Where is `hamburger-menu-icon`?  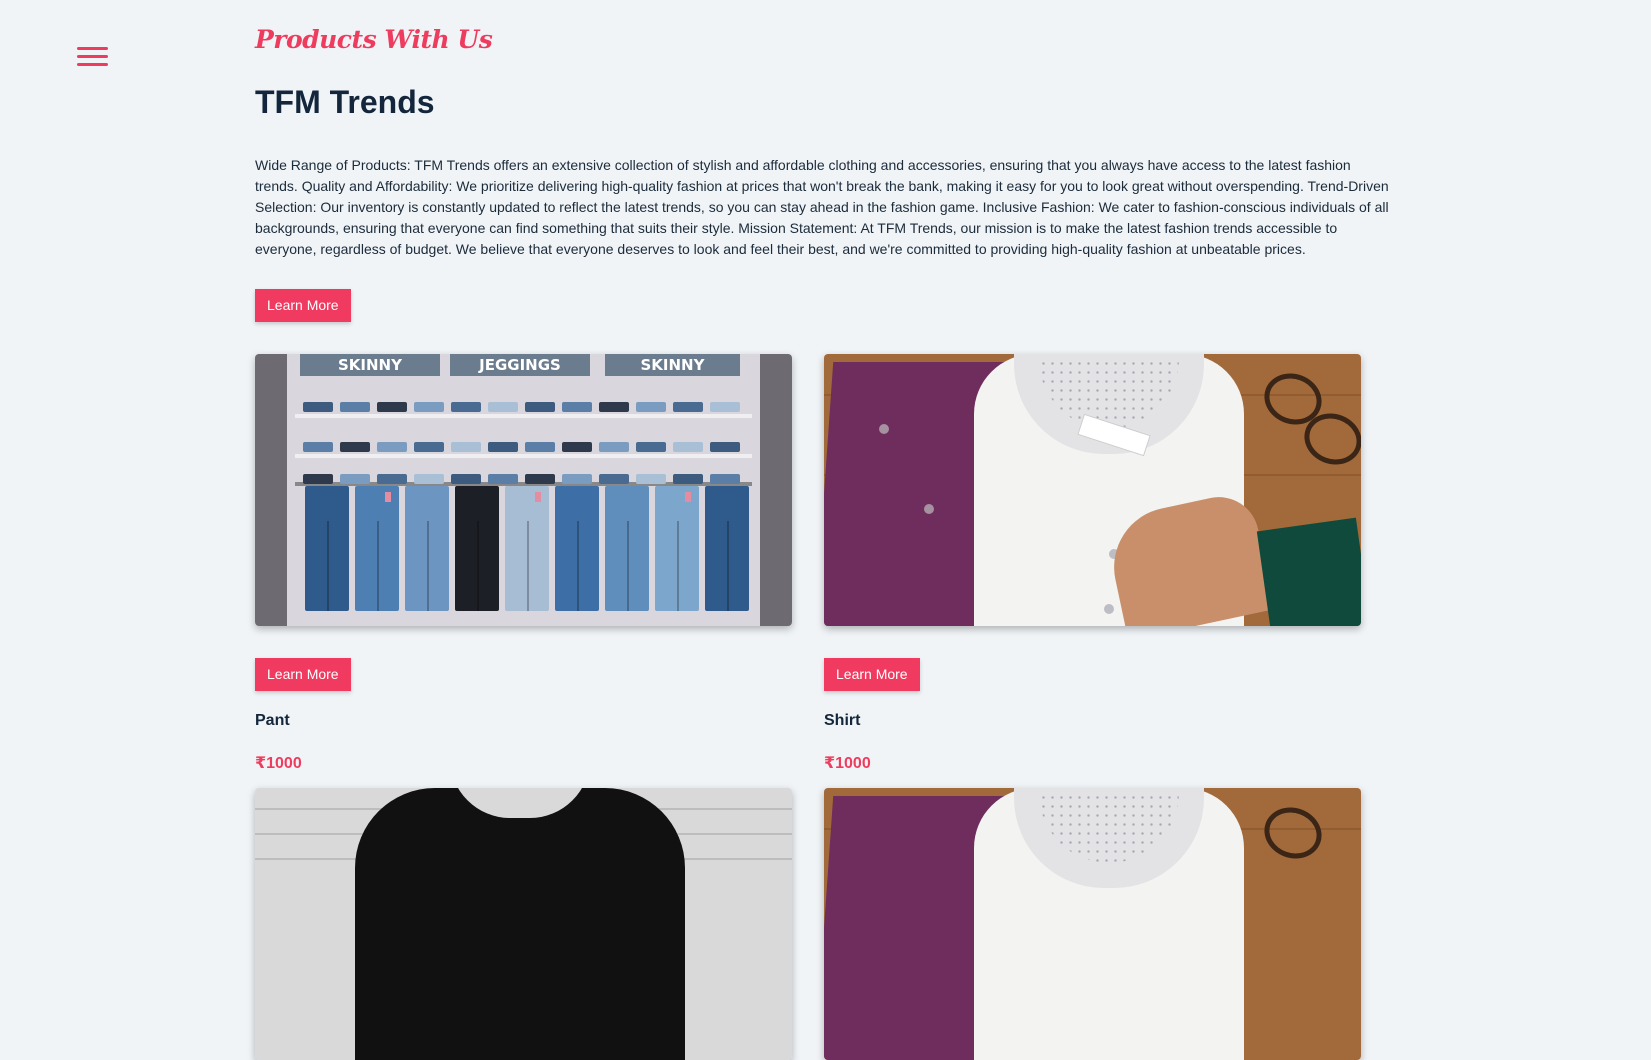
hamburger-menu-icon is located at coordinates (93, 57).